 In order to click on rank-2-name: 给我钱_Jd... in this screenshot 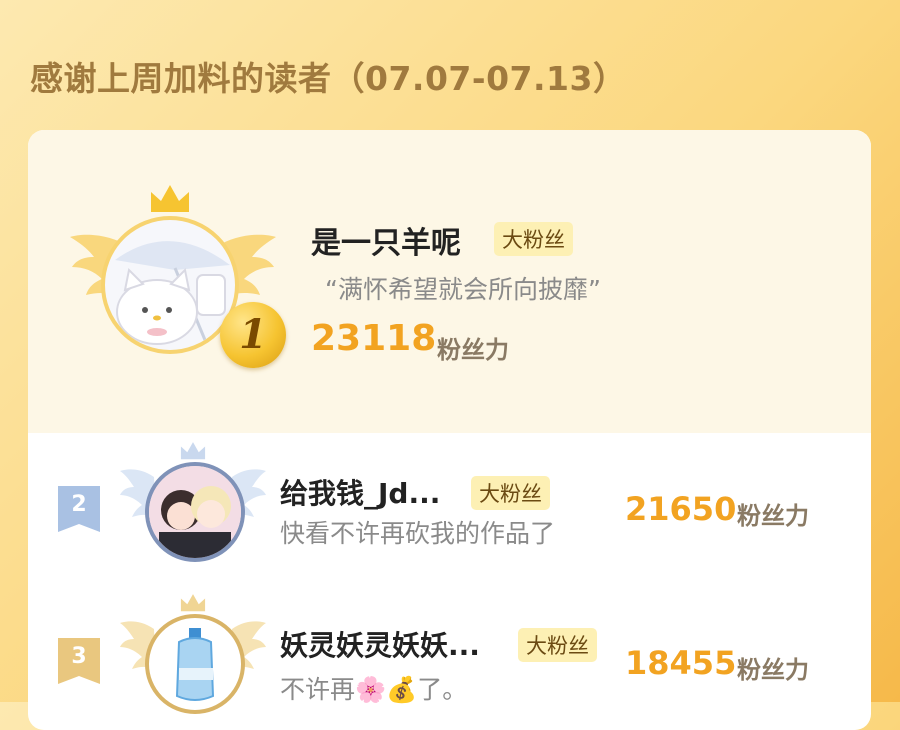, I will do `click(360, 492)`.